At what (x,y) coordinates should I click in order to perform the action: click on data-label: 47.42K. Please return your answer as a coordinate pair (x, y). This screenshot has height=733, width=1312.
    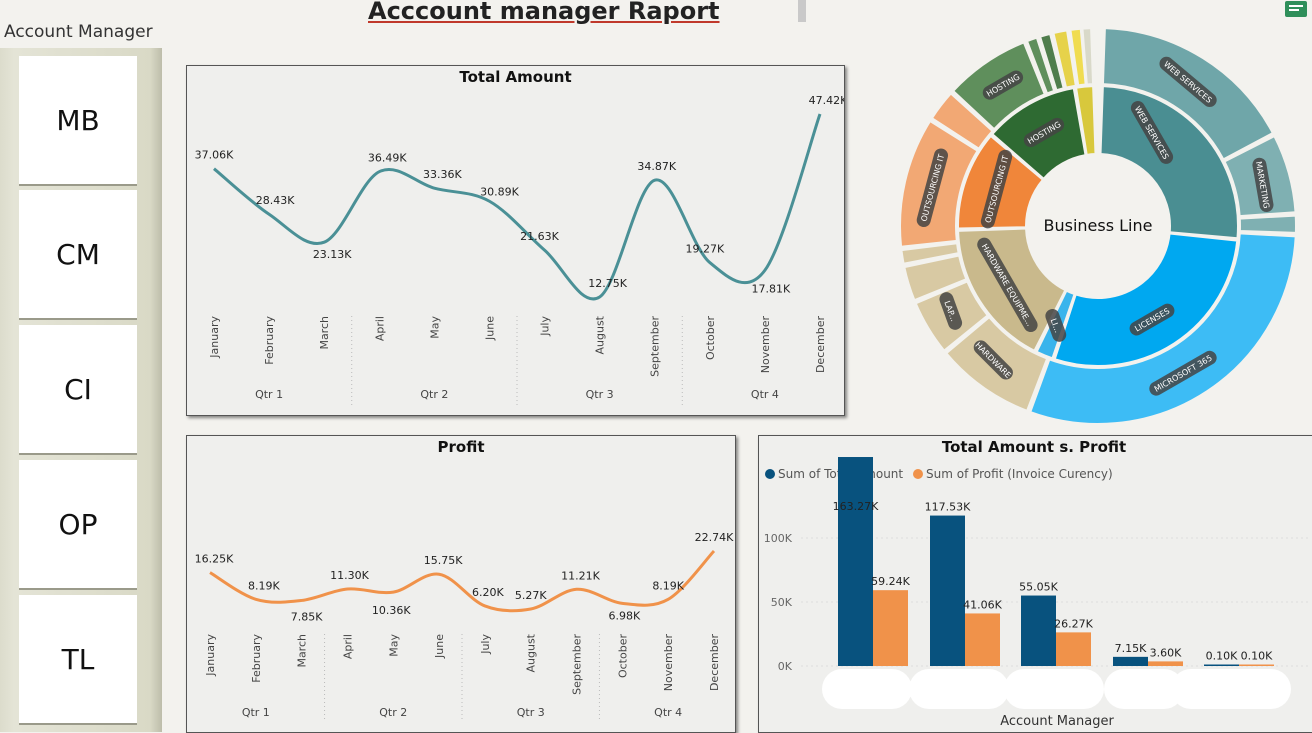
    Looking at the image, I should click on (826, 100).